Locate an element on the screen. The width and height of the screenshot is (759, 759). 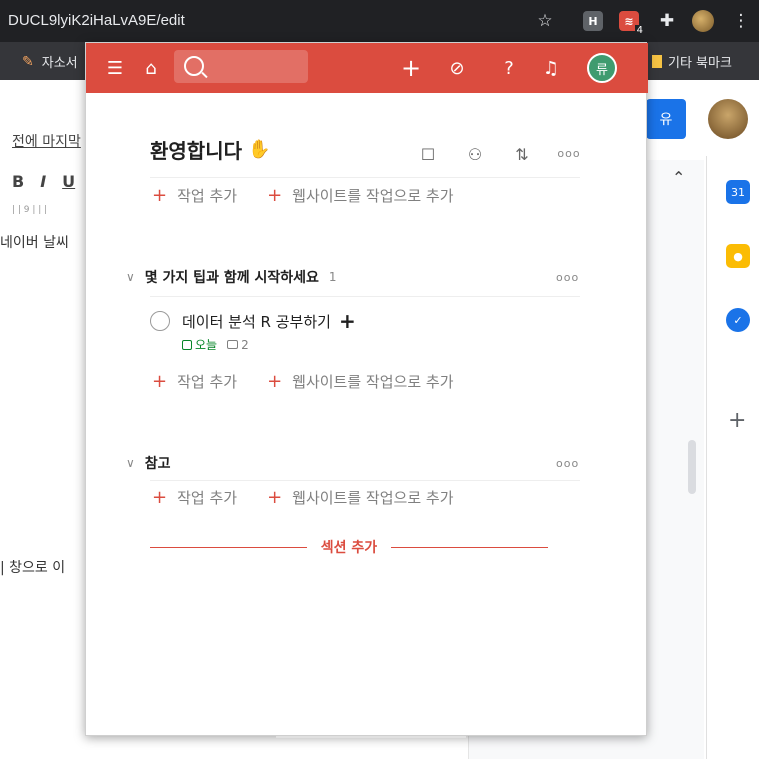
more-options-icon: ooo is located at coordinates (569, 153).